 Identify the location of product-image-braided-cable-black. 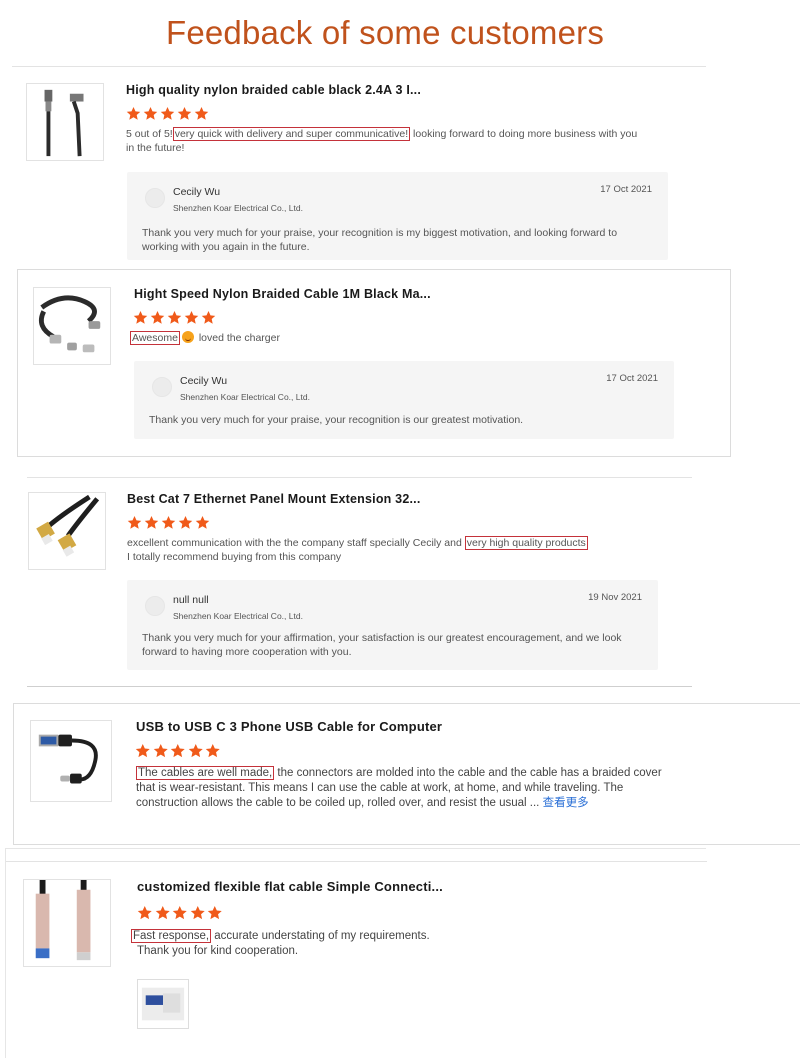
(65, 122).